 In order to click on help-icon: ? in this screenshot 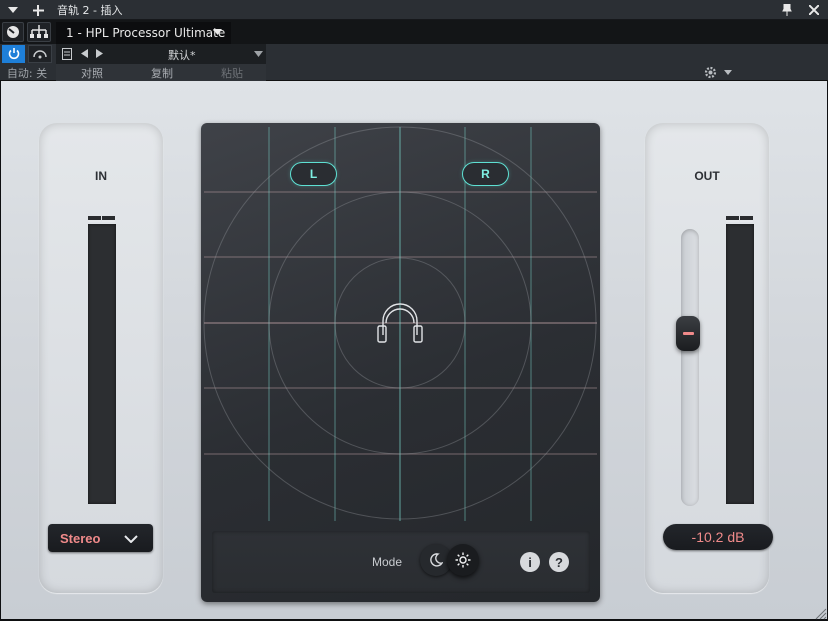, I will do `click(559, 562)`.